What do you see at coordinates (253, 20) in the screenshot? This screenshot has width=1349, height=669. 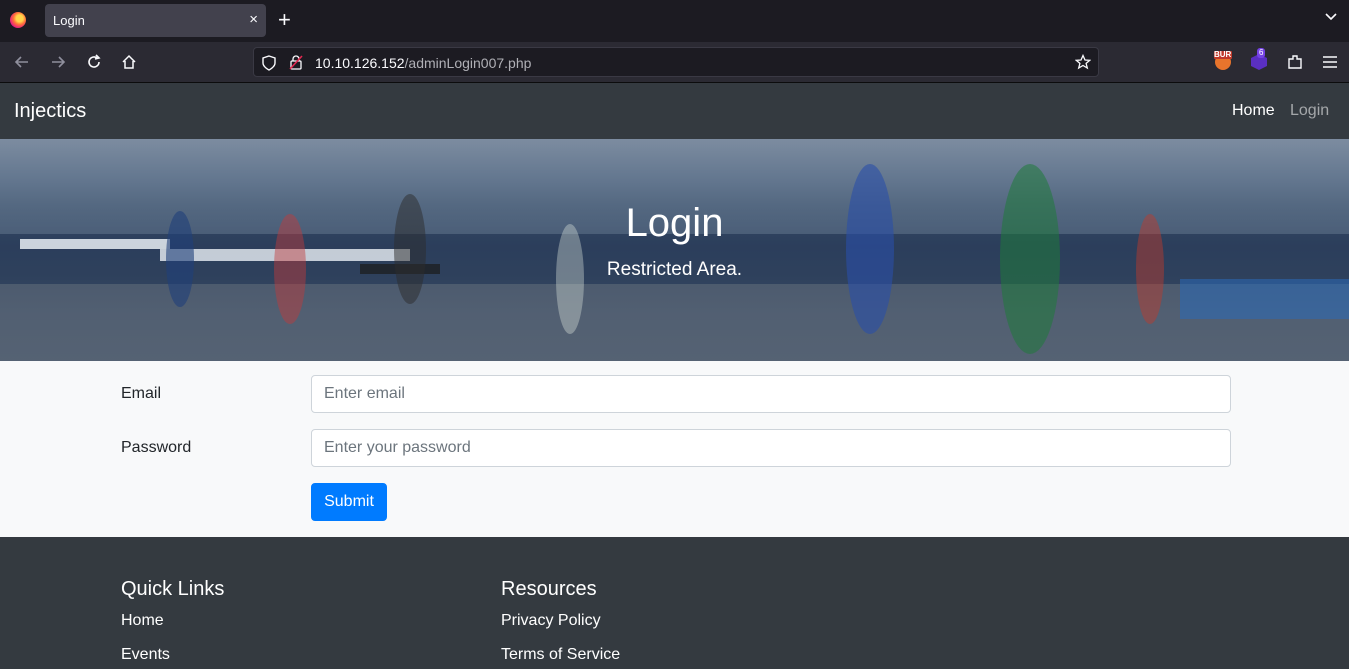 I see `close-tab-icon: ×` at bounding box center [253, 20].